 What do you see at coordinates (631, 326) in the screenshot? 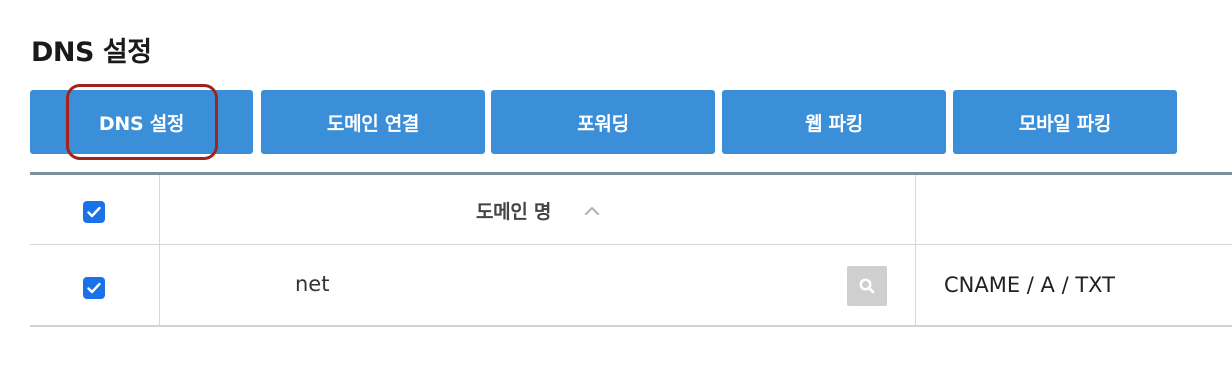
I see `table-row-divider` at bounding box center [631, 326].